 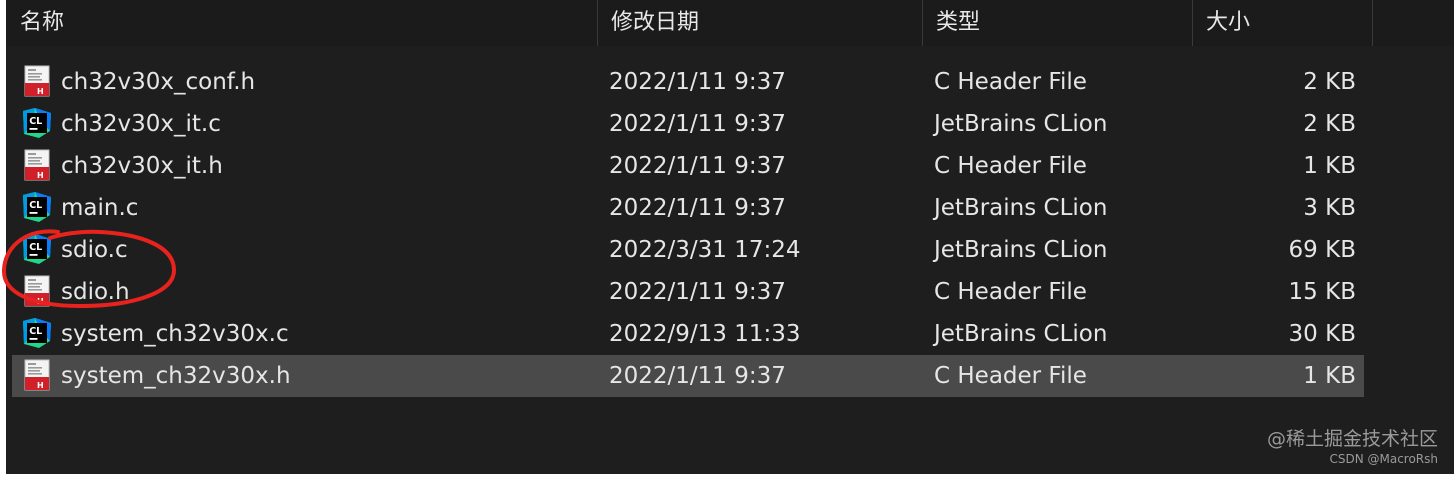 I want to click on watermark-line1: @稀土掘金技术社区, so click(x=1352, y=439).